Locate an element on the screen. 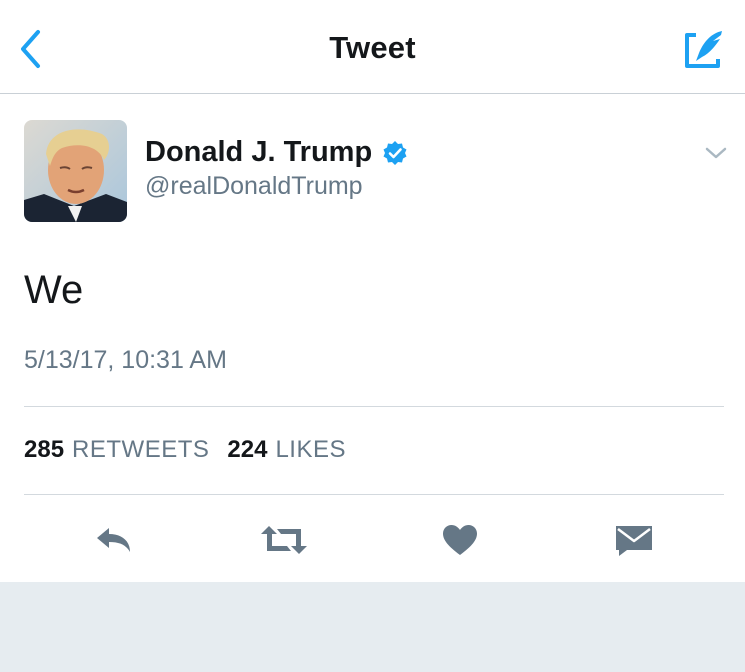 Image resolution: width=745 pixels, height=672 pixels. likes-label: LIKES is located at coordinates (310, 449).